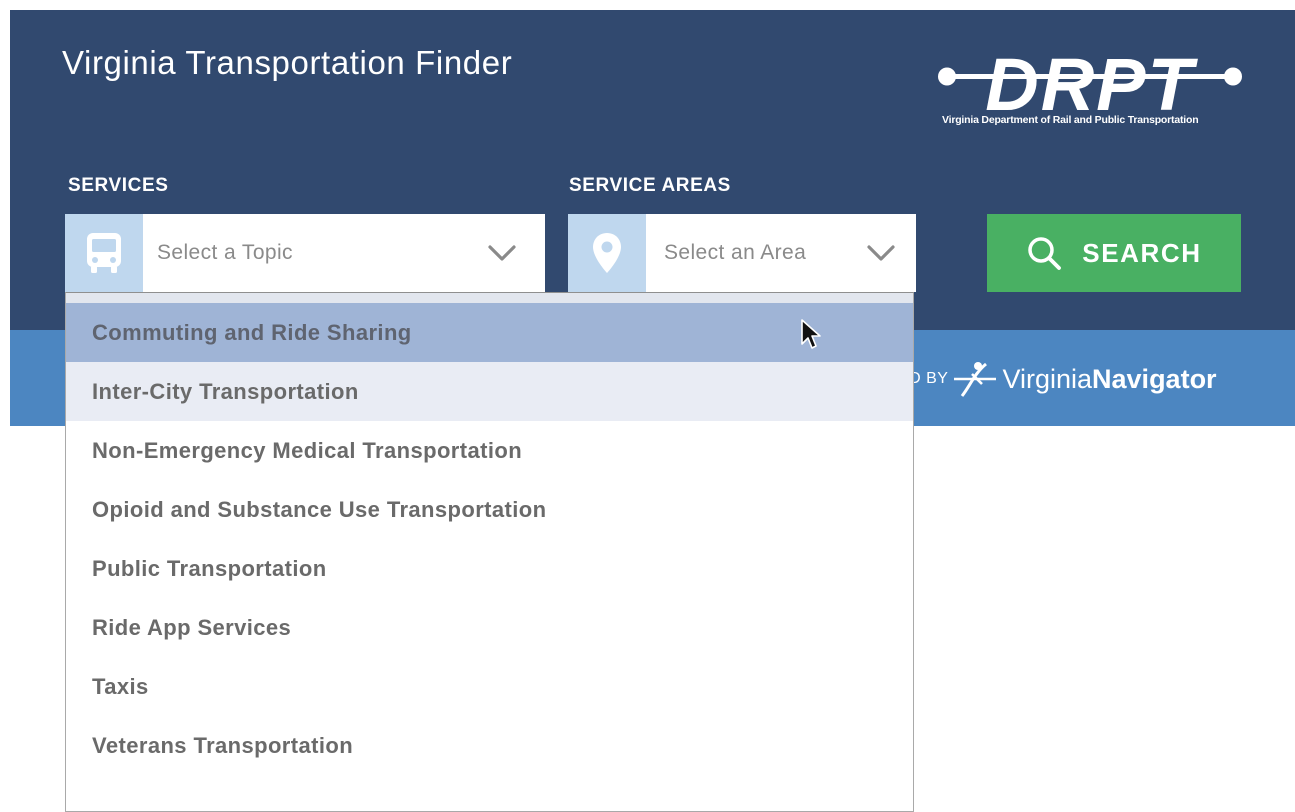 The image size is (1295, 812). I want to click on search-button: SEARCH, so click(1114, 253).